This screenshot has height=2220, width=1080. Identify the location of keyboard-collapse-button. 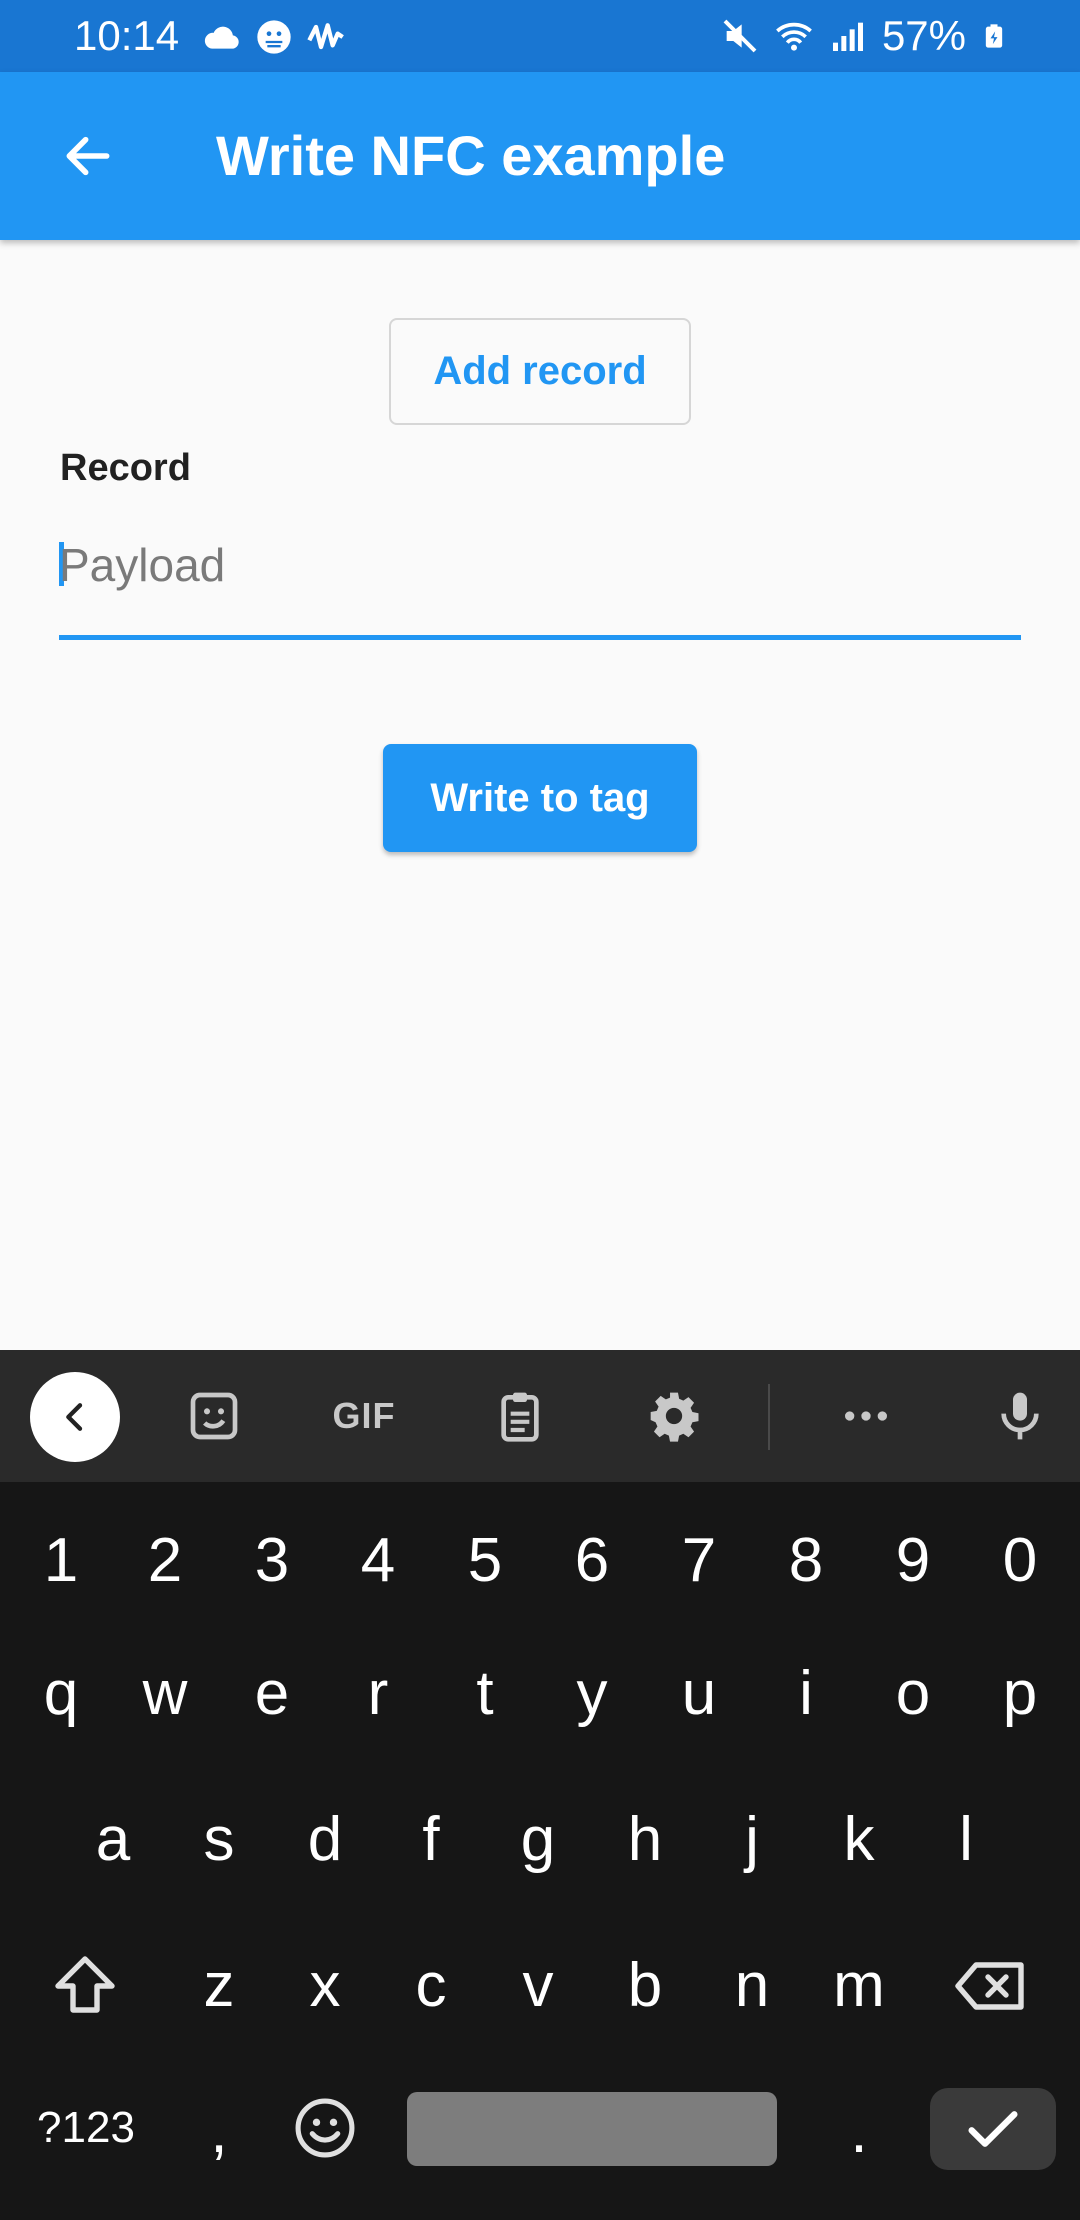
(75, 1417).